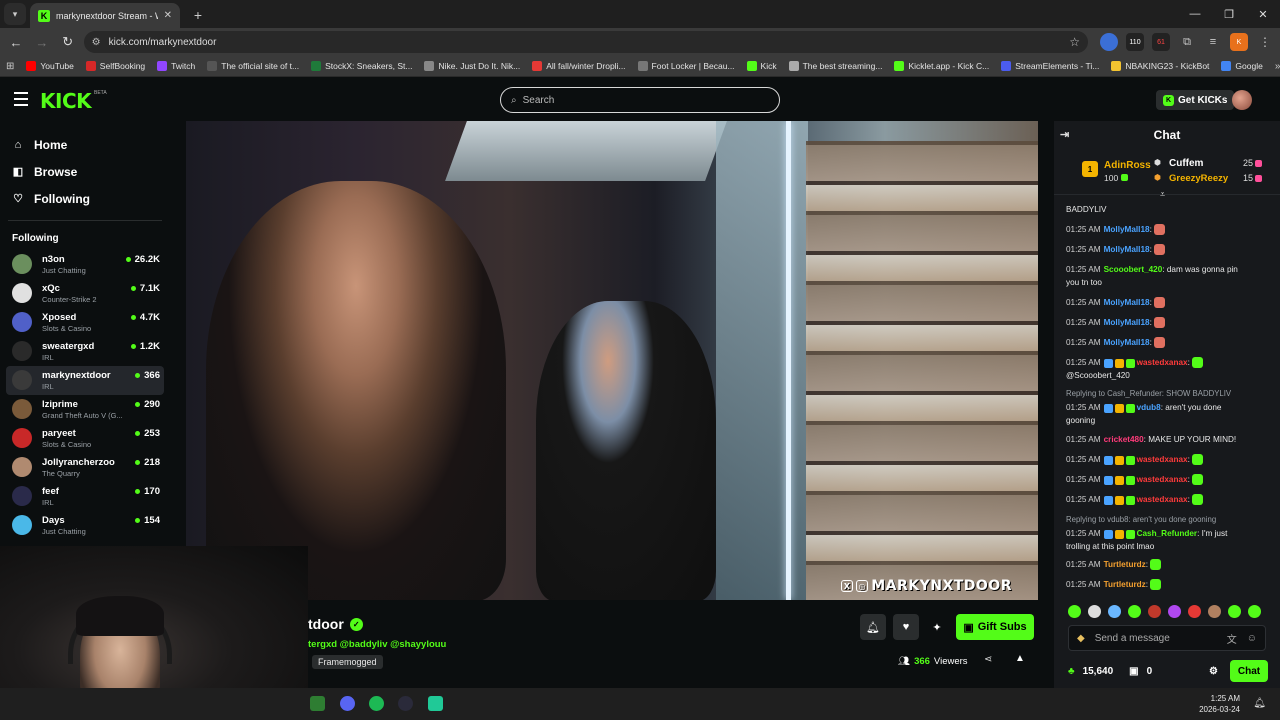  I want to click on emoji-icon: ☺, so click(1252, 638).